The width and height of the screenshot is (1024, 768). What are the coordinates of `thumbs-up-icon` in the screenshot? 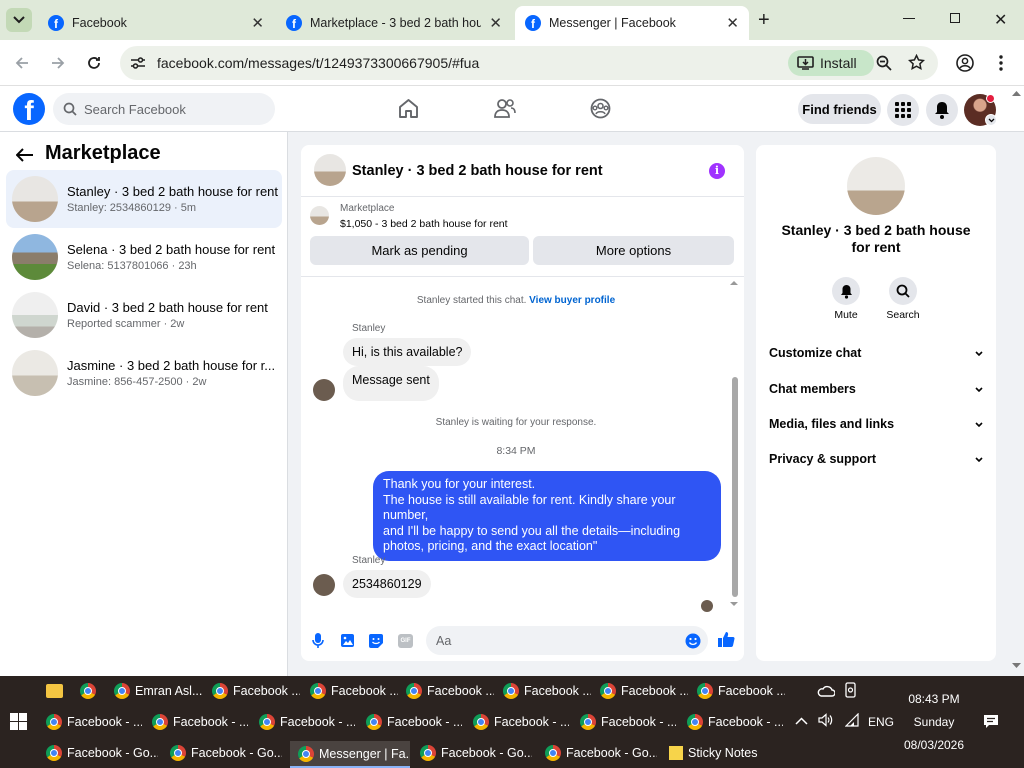 It's located at (726, 639).